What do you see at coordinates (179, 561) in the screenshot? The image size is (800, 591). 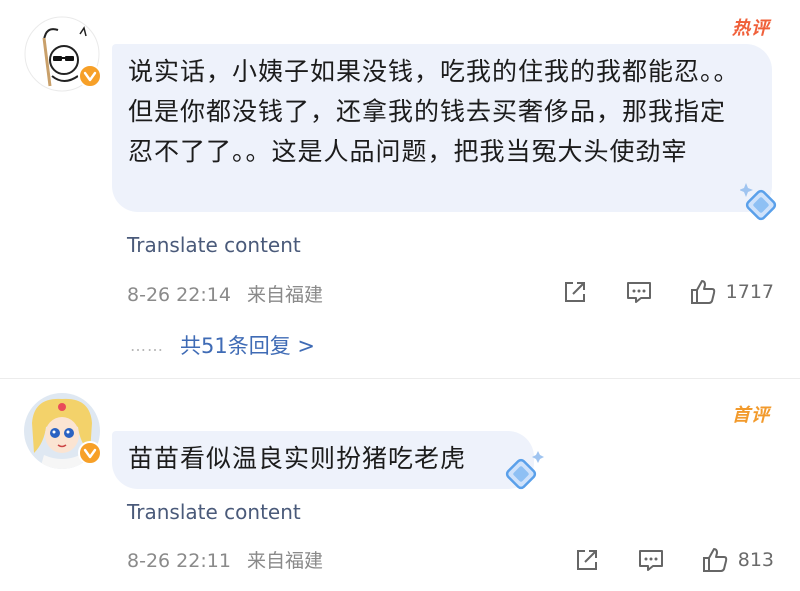 I see `comment-date: 8-26 22:11` at bounding box center [179, 561].